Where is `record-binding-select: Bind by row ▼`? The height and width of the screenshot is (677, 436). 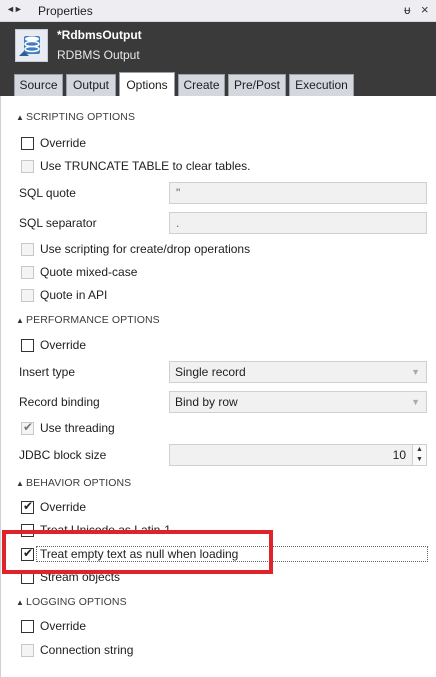 record-binding-select: Bind by row ▼ is located at coordinates (298, 402).